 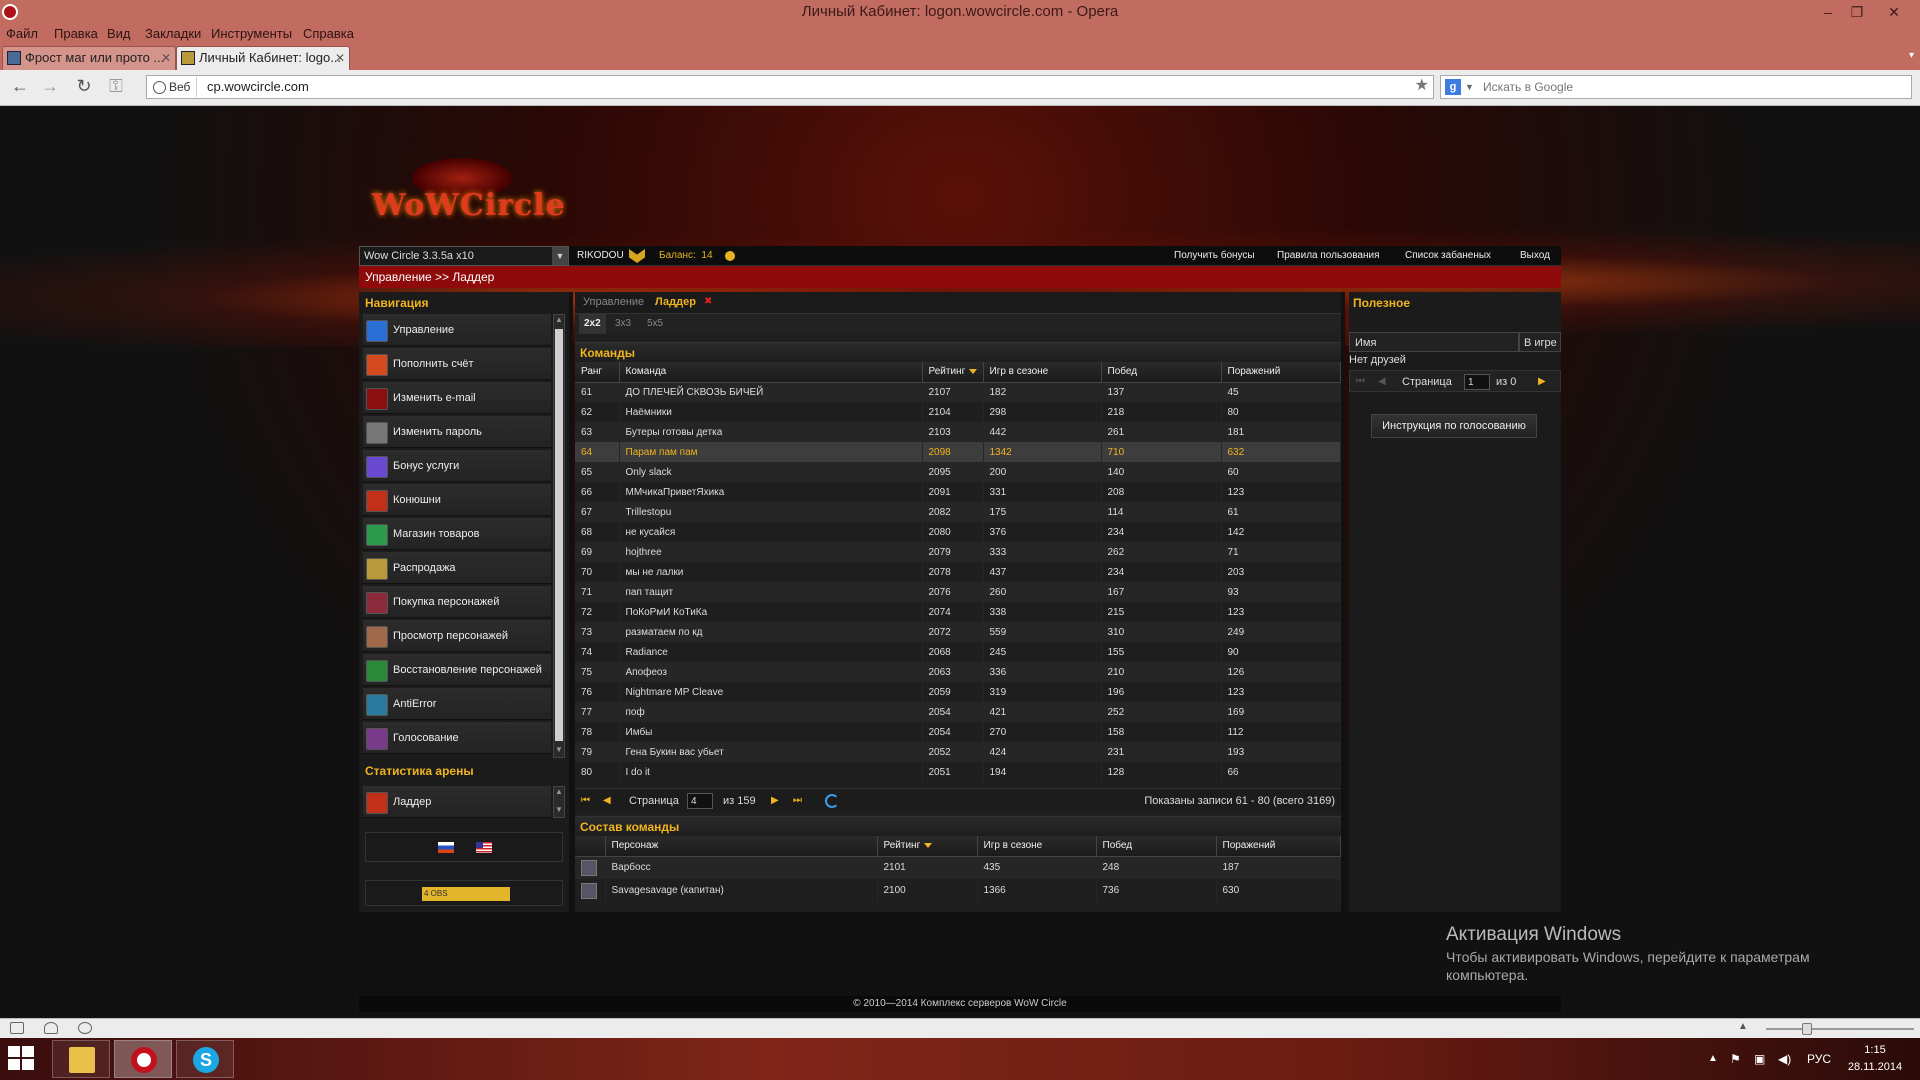 What do you see at coordinates (655, 324) in the screenshot?
I see `tab-5x5: 5x5` at bounding box center [655, 324].